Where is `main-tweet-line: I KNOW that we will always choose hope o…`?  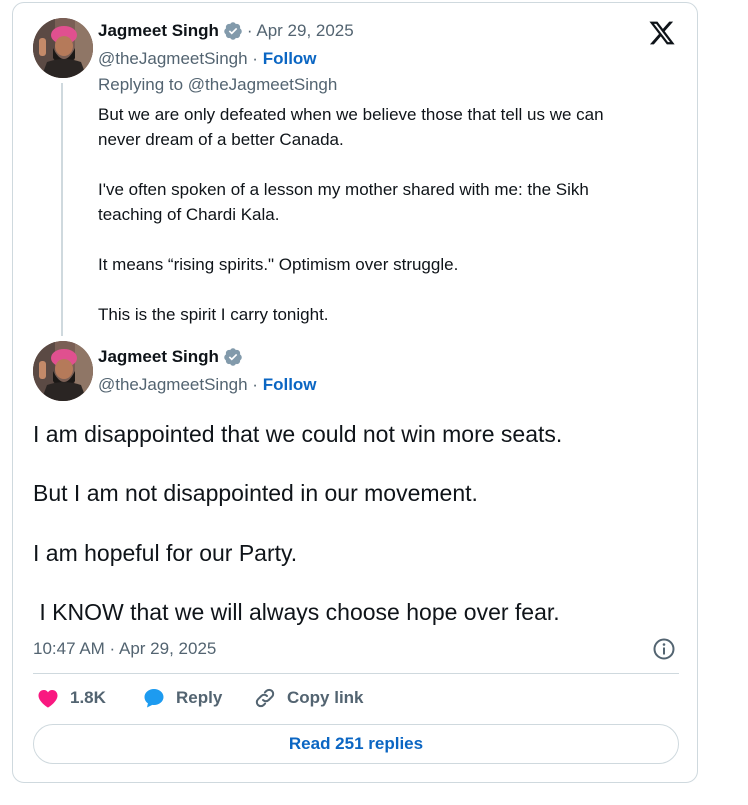 main-tweet-line: I KNOW that we will always choose hope o… is located at coordinates (296, 612).